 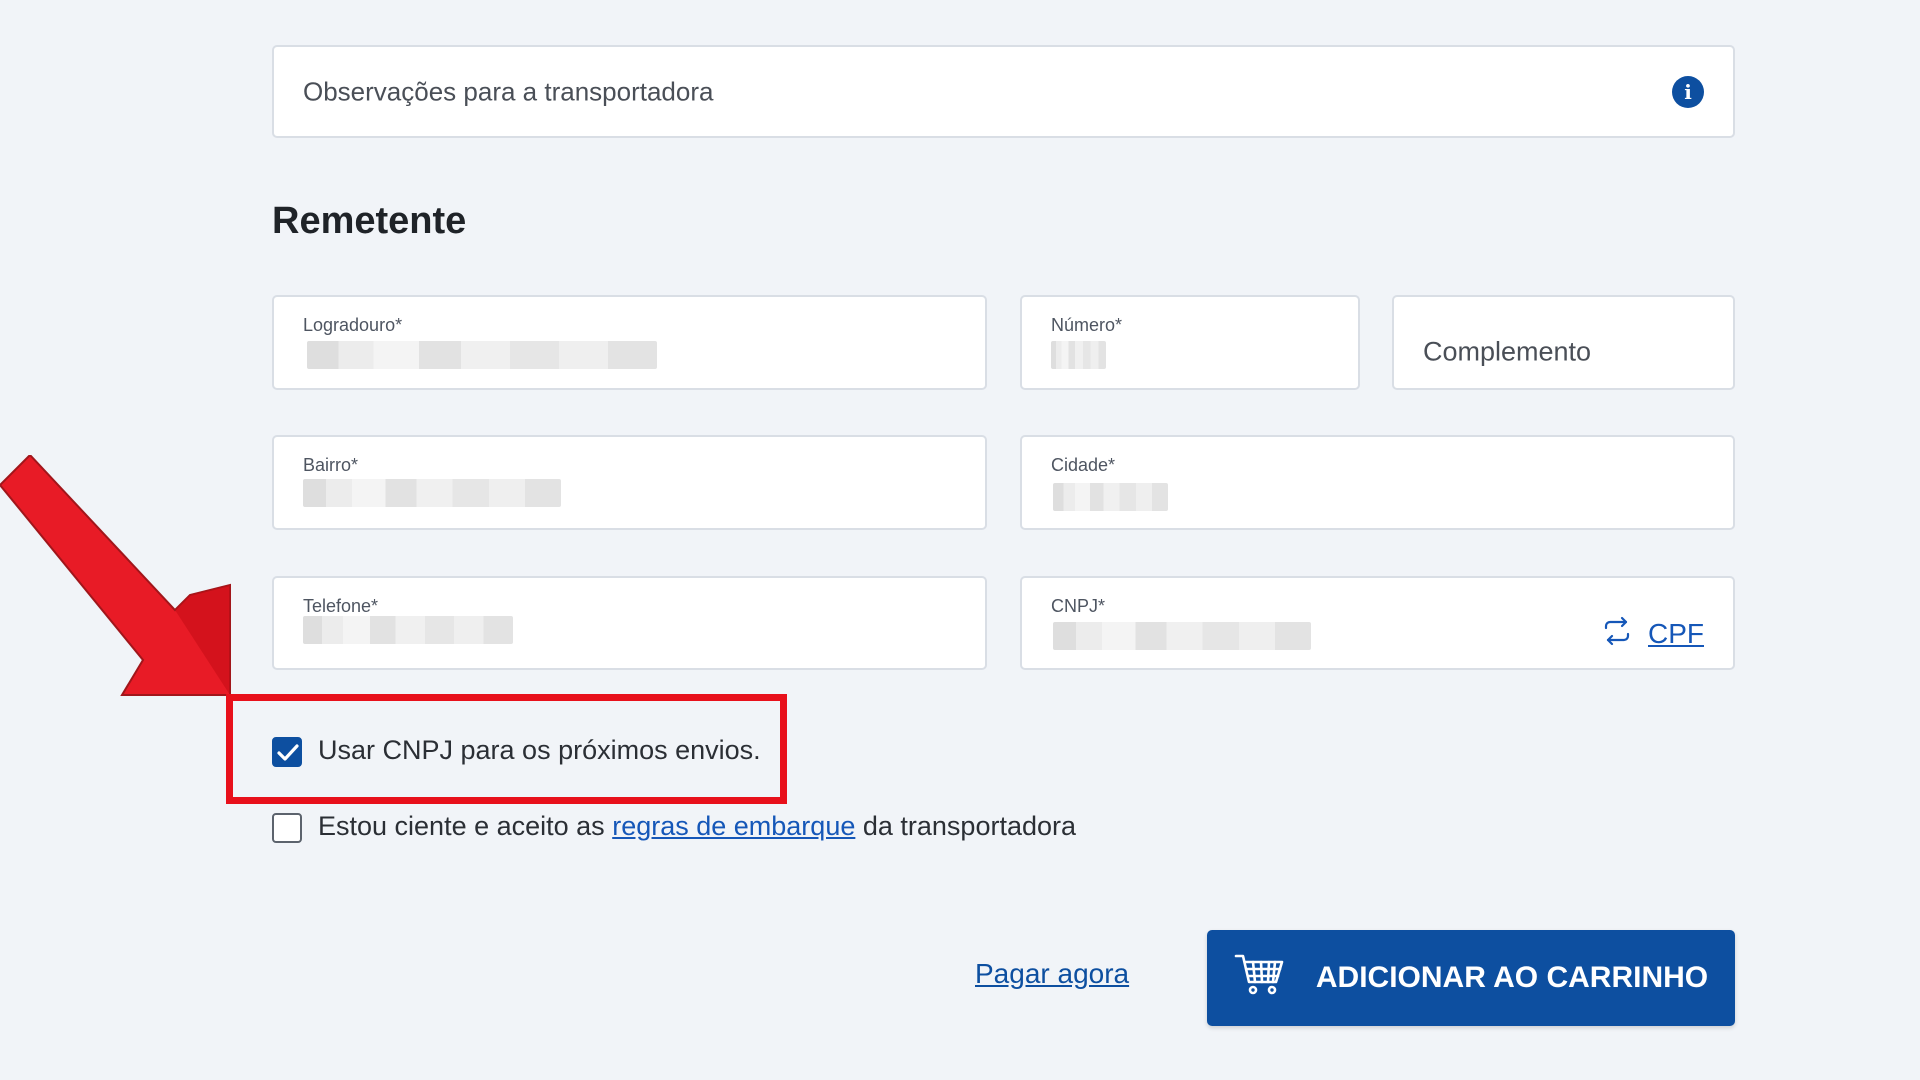 What do you see at coordinates (1003, 91) in the screenshot?
I see `shipping-notes-field: Observações para a transportadora i` at bounding box center [1003, 91].